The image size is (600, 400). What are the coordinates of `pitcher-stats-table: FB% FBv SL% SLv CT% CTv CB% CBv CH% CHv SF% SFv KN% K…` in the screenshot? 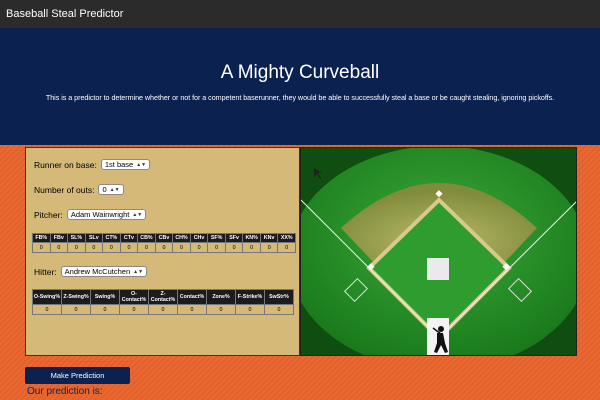 It's located at (164, 243).